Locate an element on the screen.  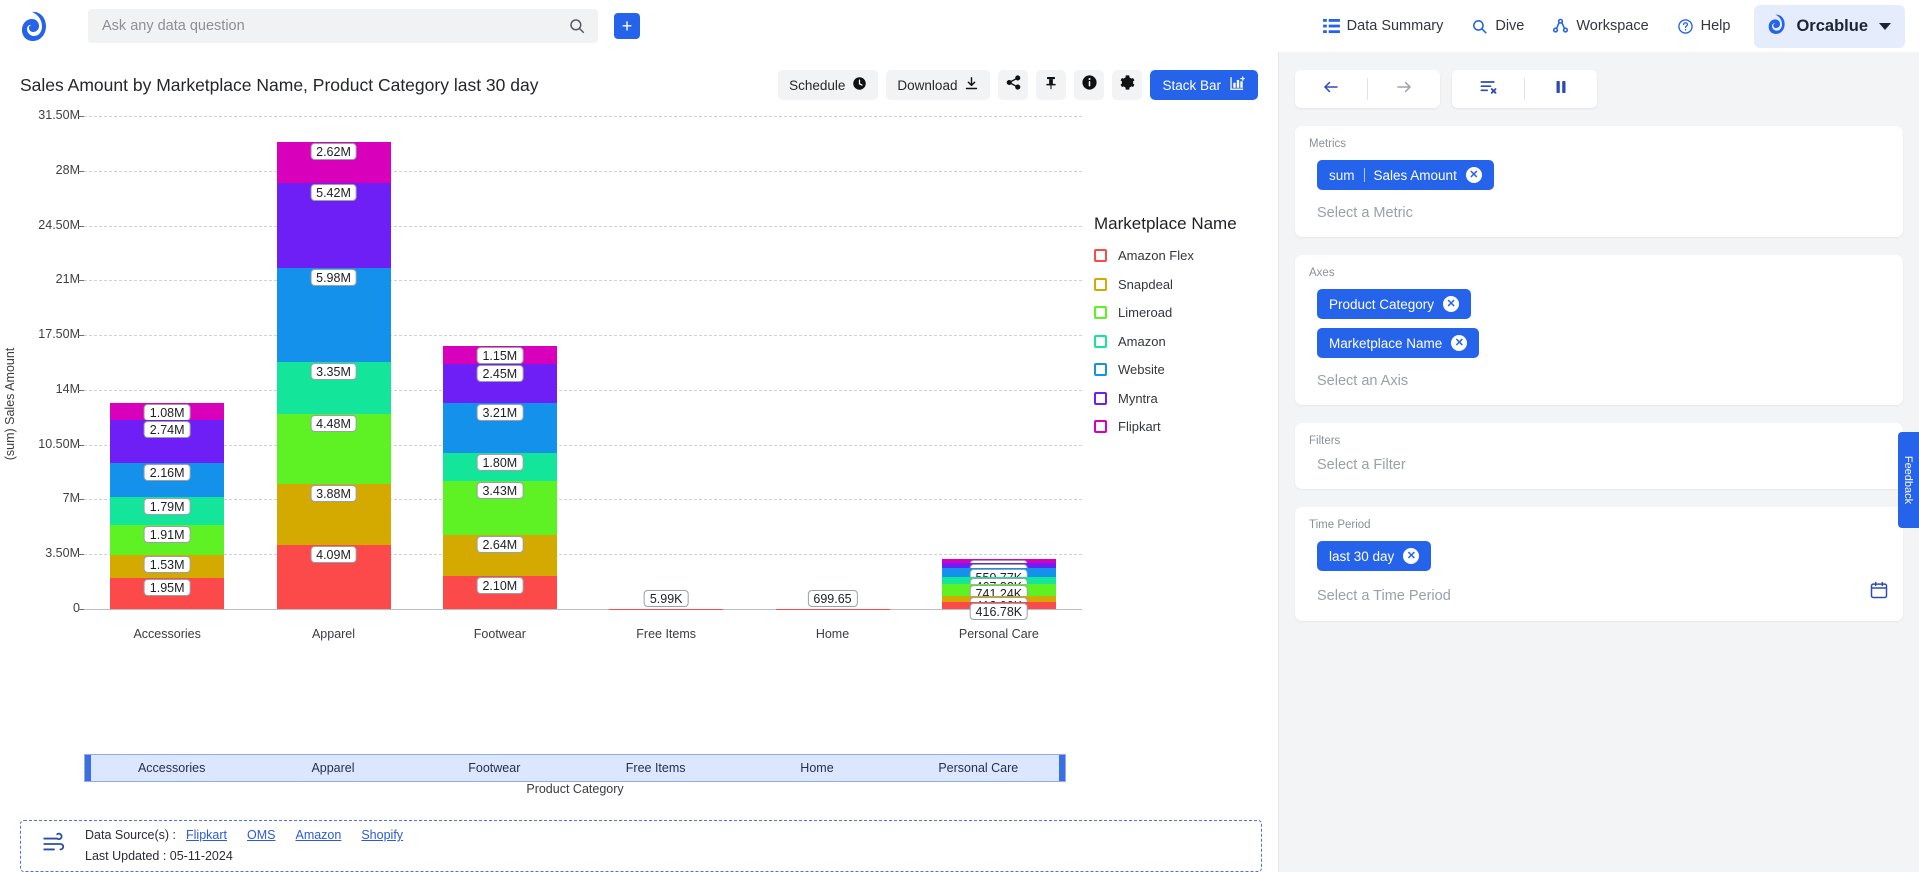
data-source-link: Flipkart is located at coordinates (206, 835).